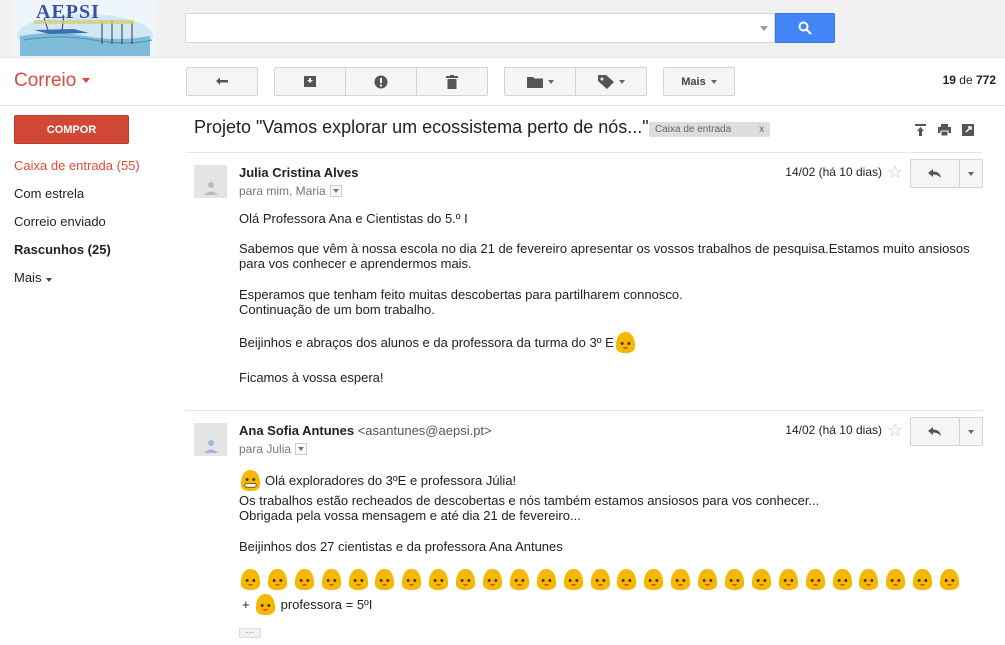 Image resolution: width=1005 pixels, height=645 pixels. Describe the element at coordinates (60, 221) in the screenshot. I see `sidebar-item-label: Correio enviado` at that location.